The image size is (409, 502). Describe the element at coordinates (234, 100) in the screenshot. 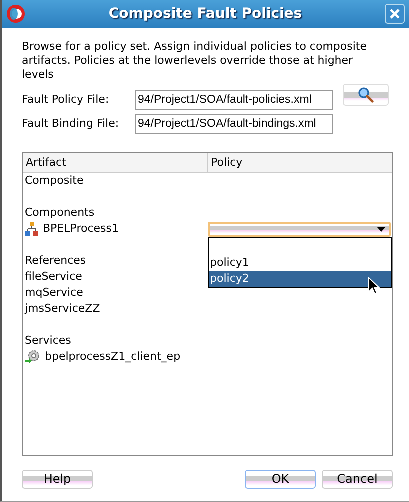

I see `file-path-field: 94/Project1/SOA/fault-policies.xml` at that location.